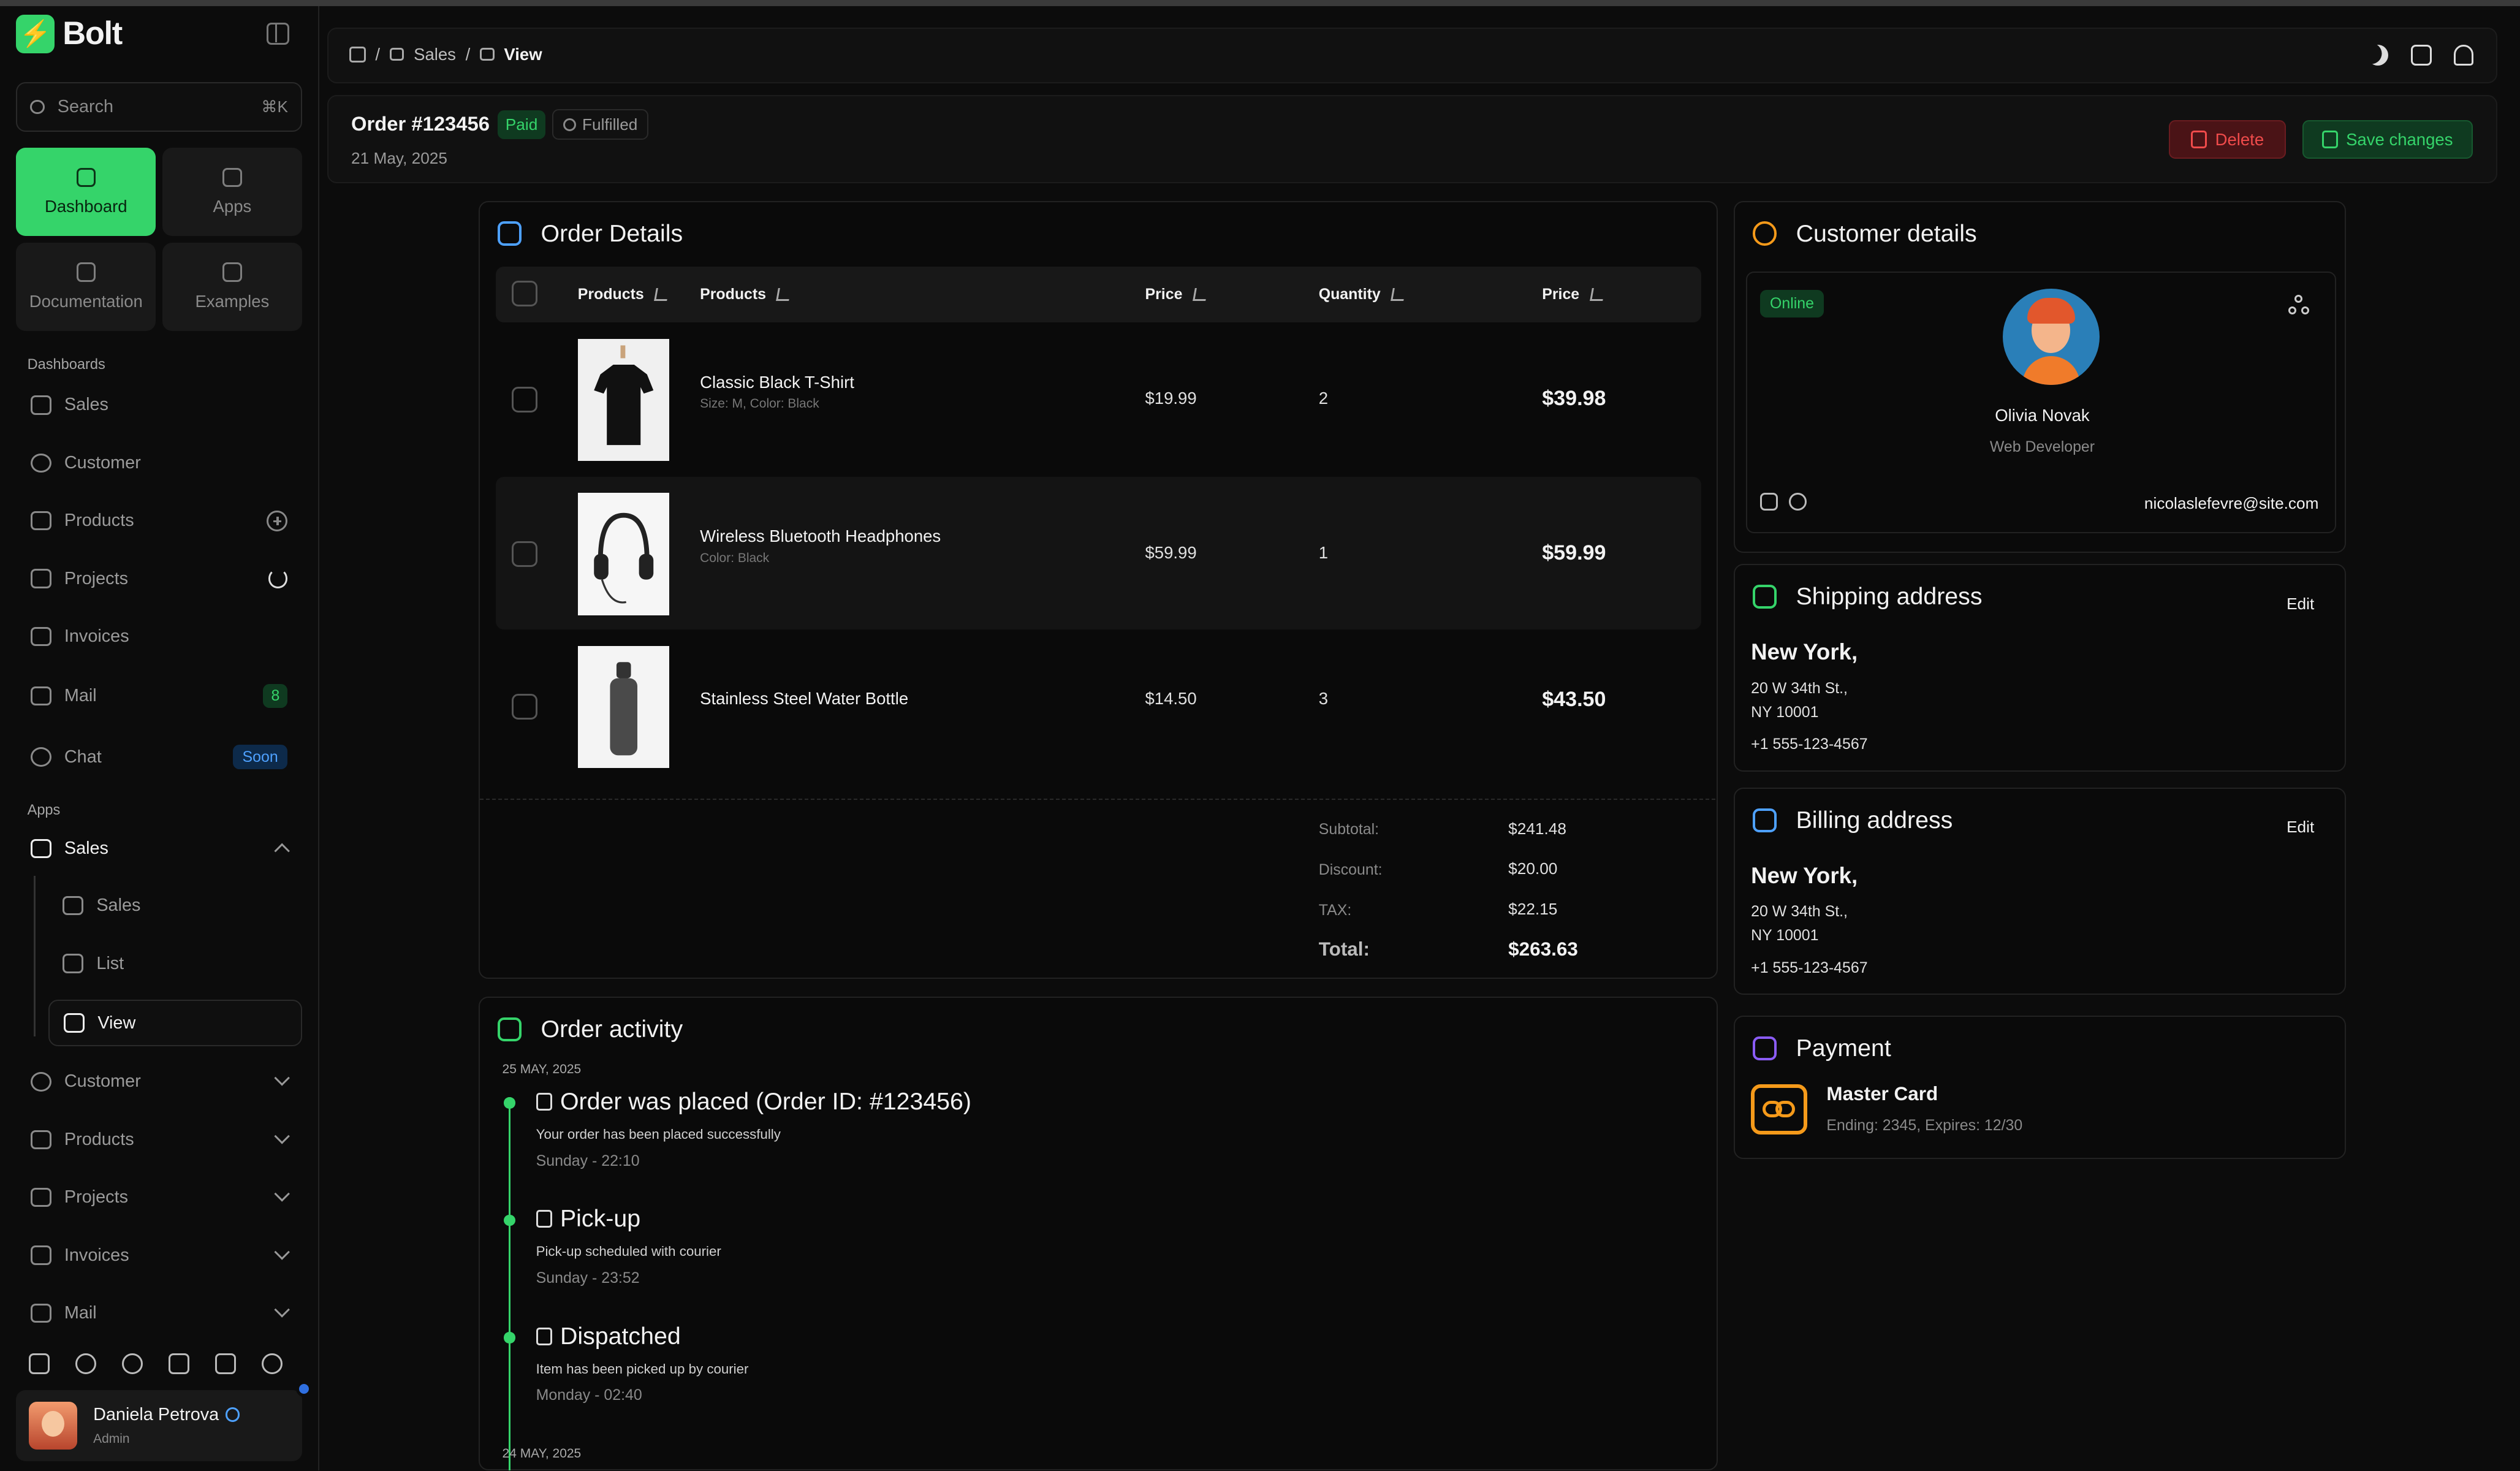 This screenshot has width=2520, height=1471. Describe the element at coordinates (159, 696) in the screenshot. I see `sidebar-item-mail: Mail 8` at that location.